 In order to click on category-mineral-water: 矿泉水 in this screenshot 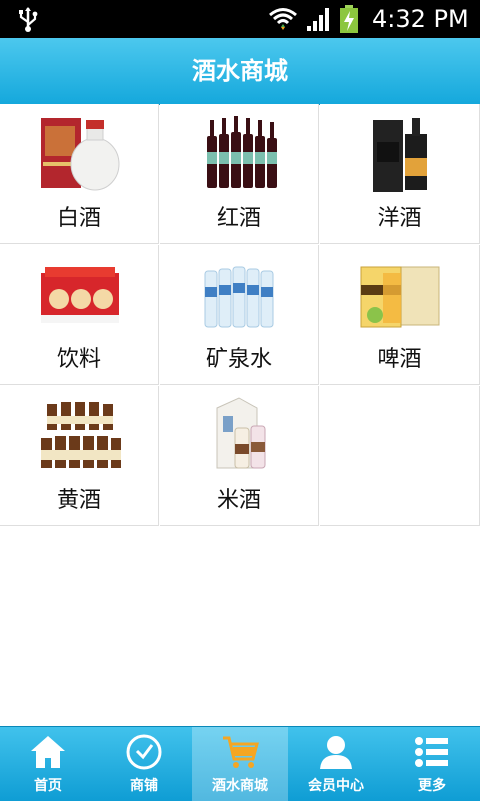, I will do `click(239, 315)`.